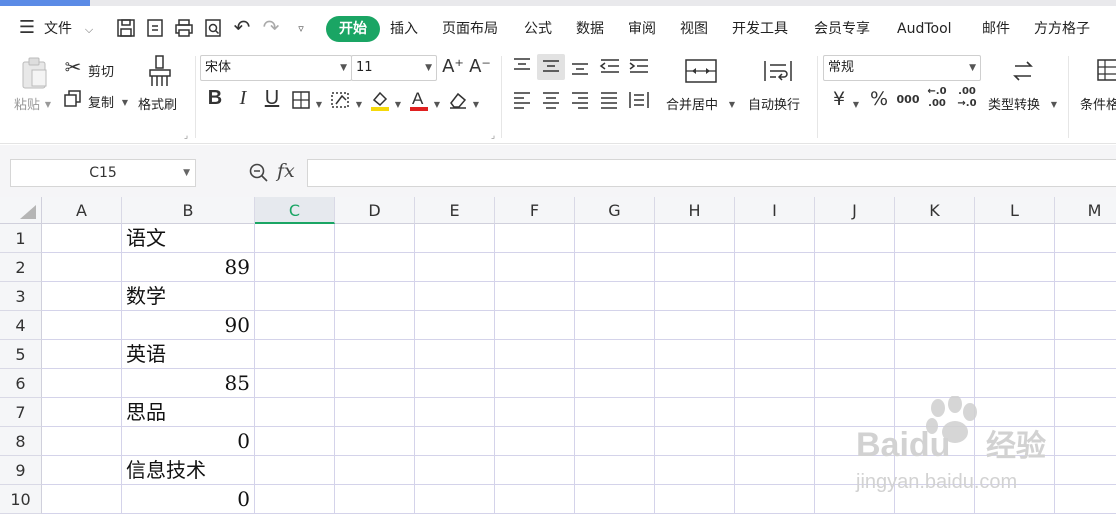 This screenshot has width=1116, height=520. Describe the element at coordinates (615, 383) in the screenshot. I see `cell-g6` at that location.